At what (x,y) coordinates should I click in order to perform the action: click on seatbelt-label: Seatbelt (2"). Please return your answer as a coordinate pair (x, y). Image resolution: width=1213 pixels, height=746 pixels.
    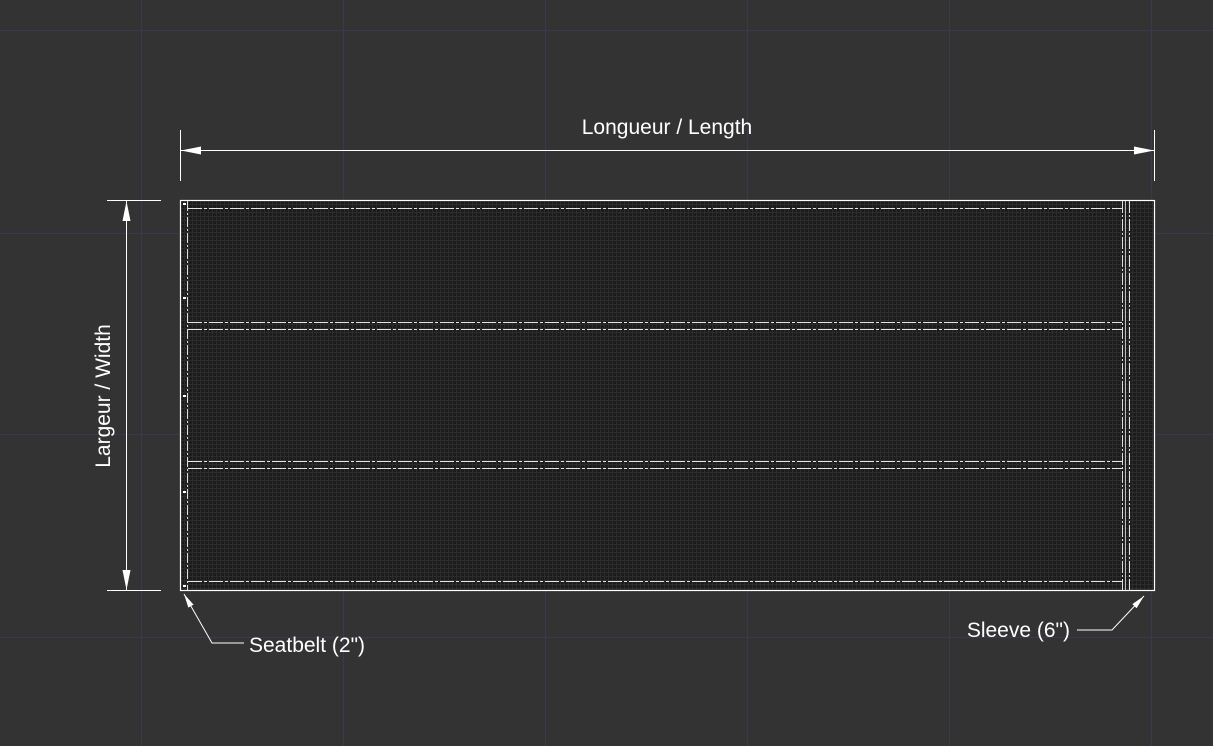
    Looking at the image, I should click on (307, 645).